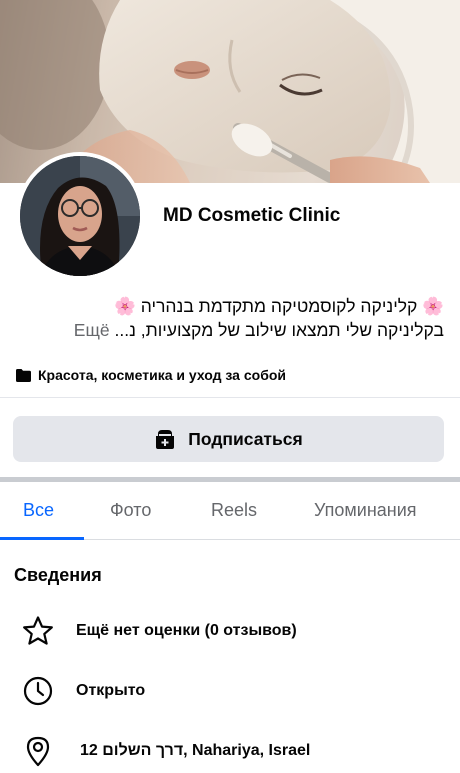  Describe the element at coordinates (23, 375) in the screenshot. I see `folder-icon` at that location.